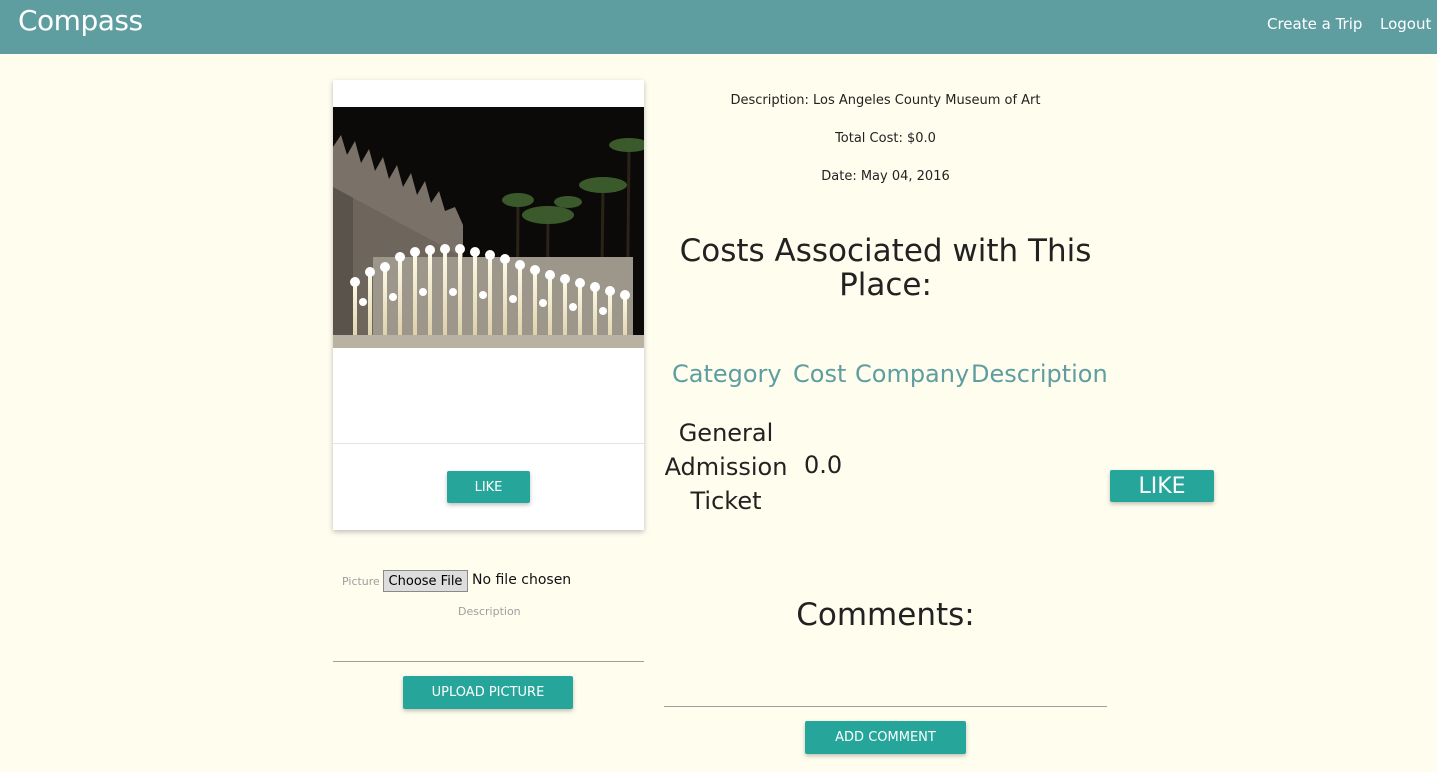 This screenshot has width=1437, height=772. Describe the element at coordinates (726, 467) in the screenshot. I see `cost-row-category: General Admission Ticket` at that location.